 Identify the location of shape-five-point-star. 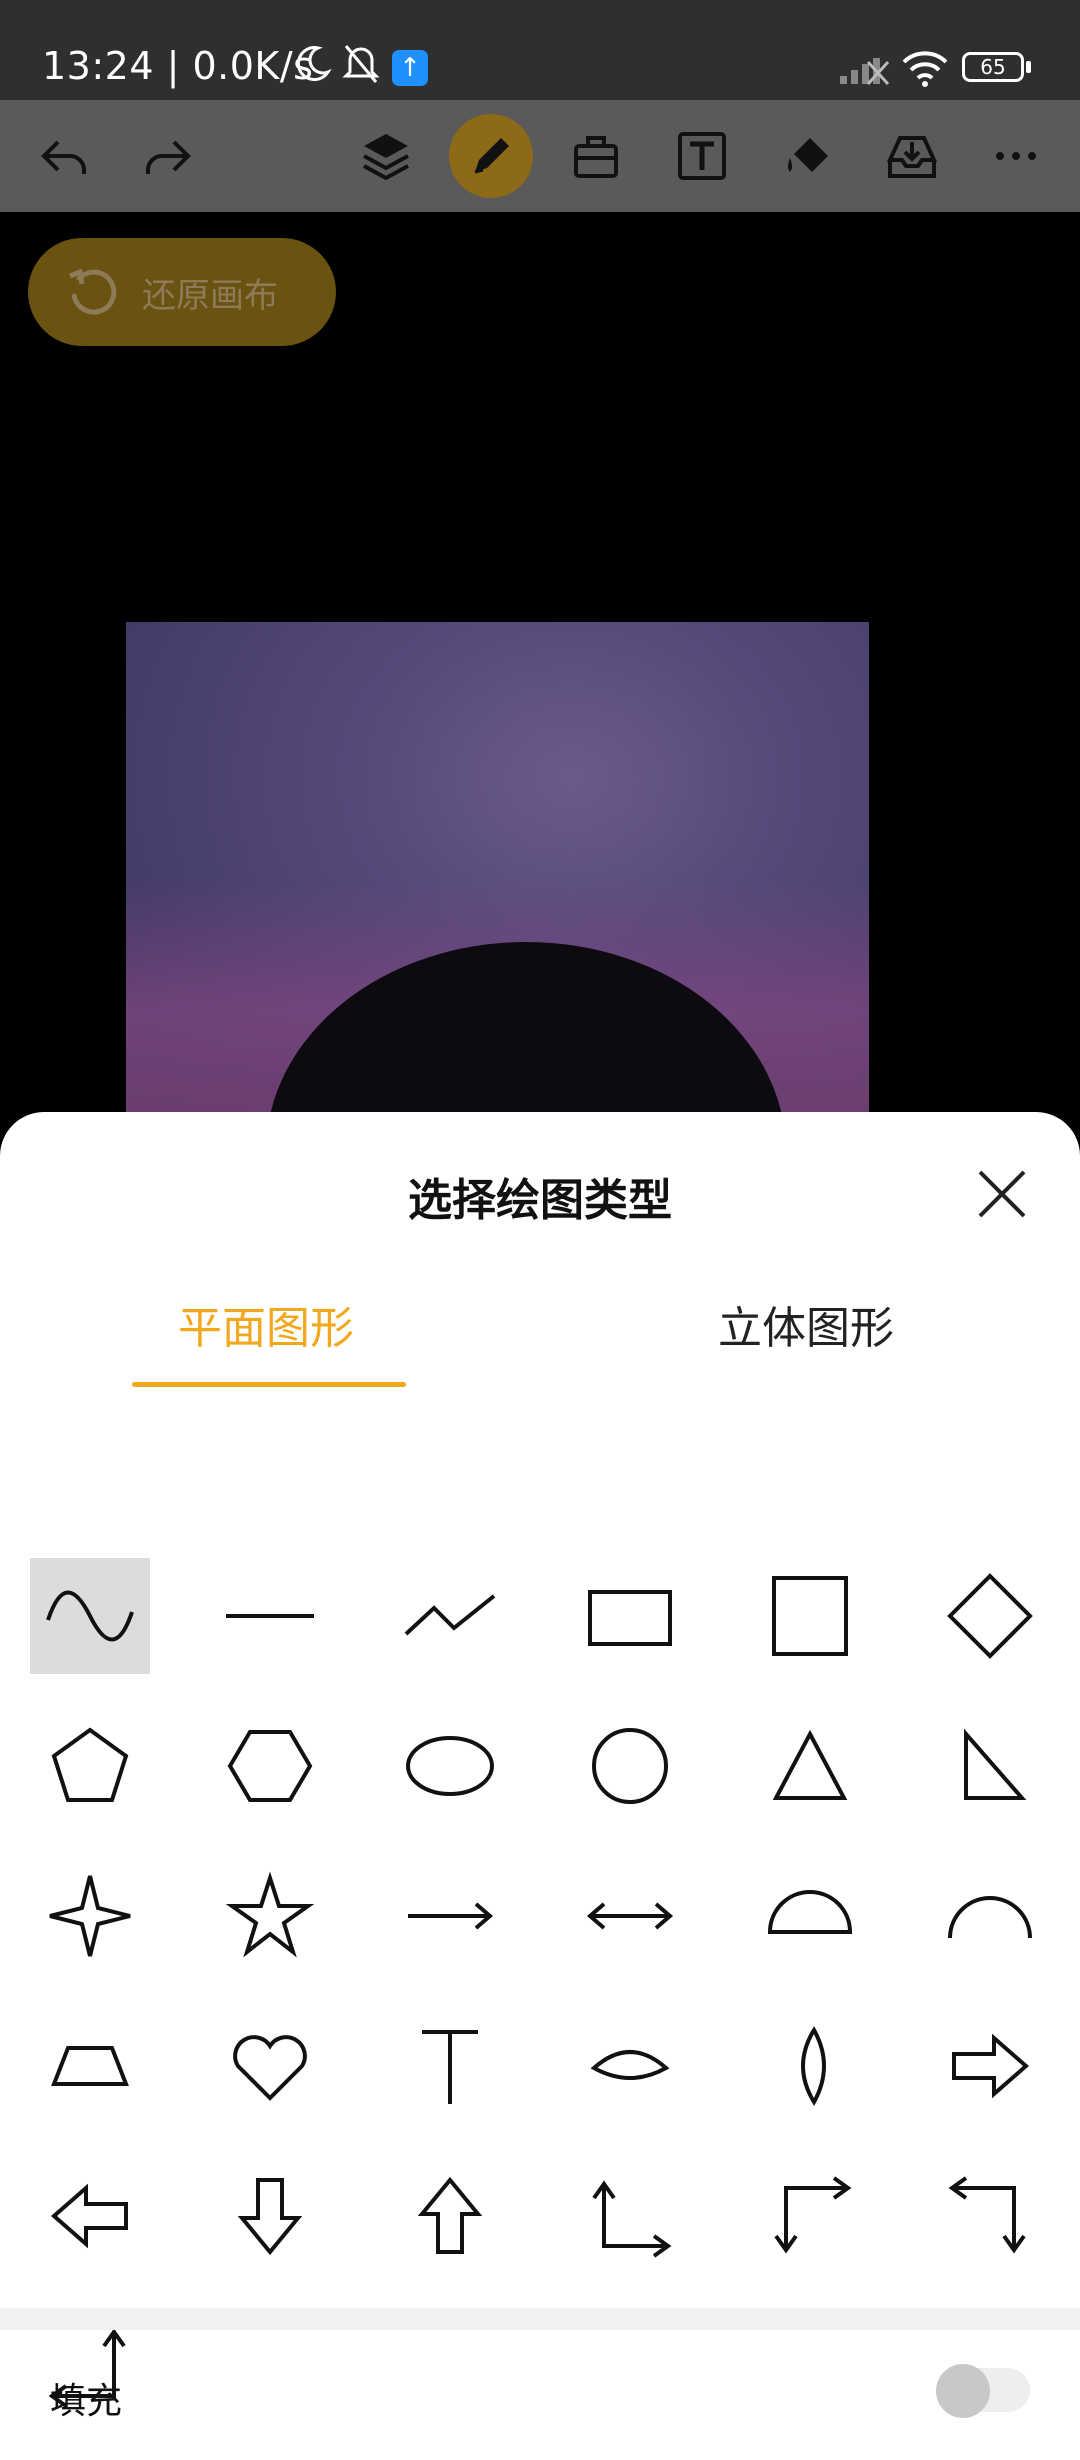
(270, 1916).